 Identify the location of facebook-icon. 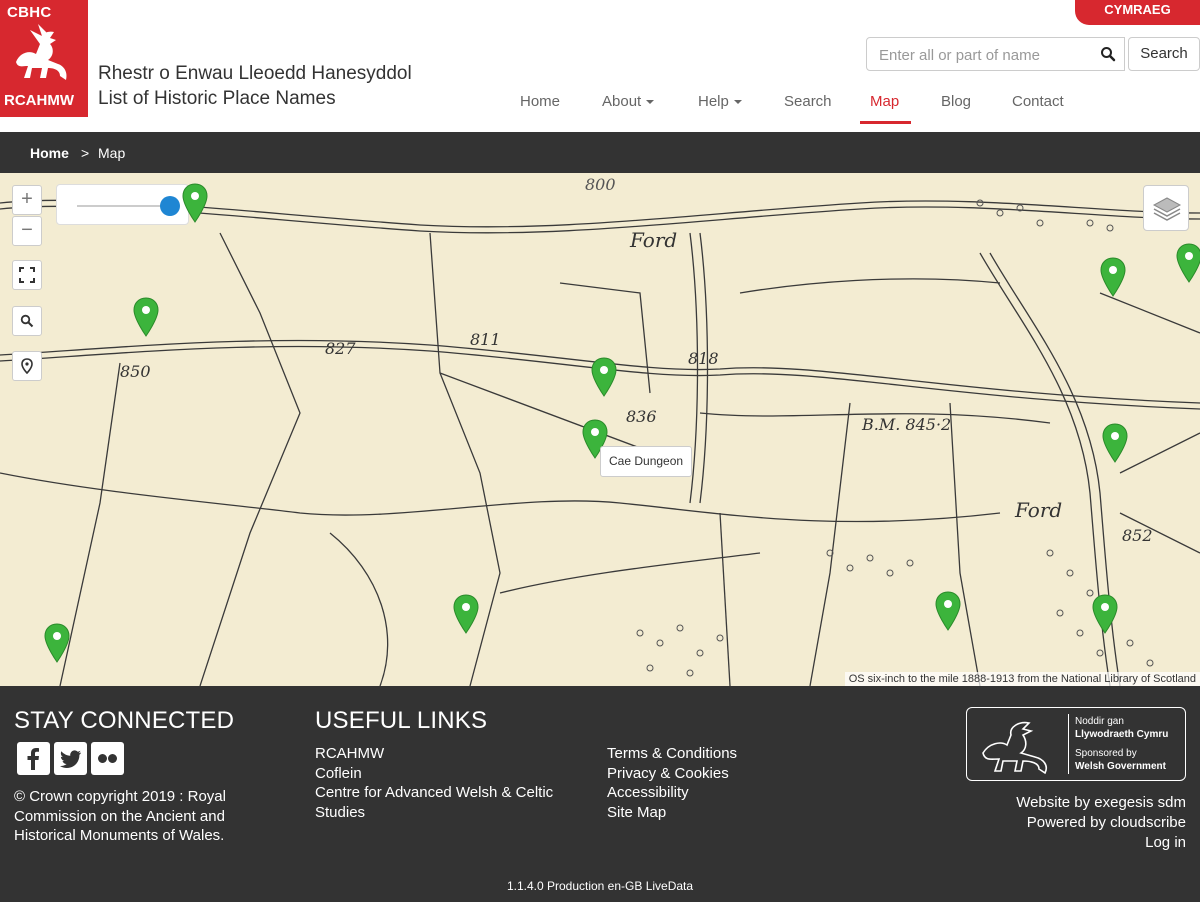
(33, 759).